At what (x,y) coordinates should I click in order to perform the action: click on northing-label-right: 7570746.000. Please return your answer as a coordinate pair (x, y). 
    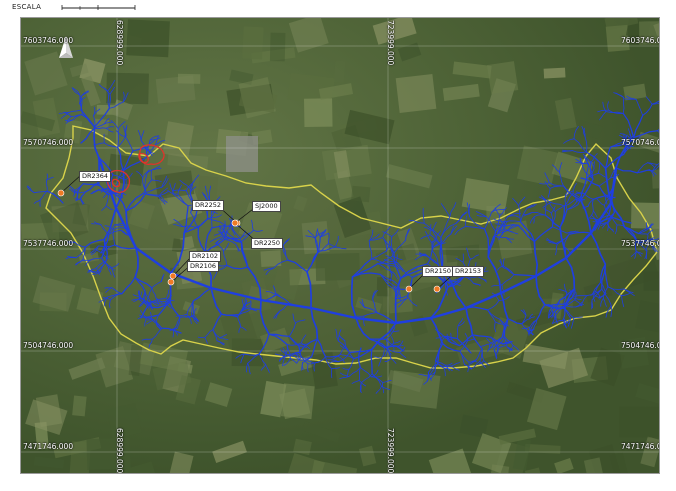
    Looking at the image, I should click on (640, 142).